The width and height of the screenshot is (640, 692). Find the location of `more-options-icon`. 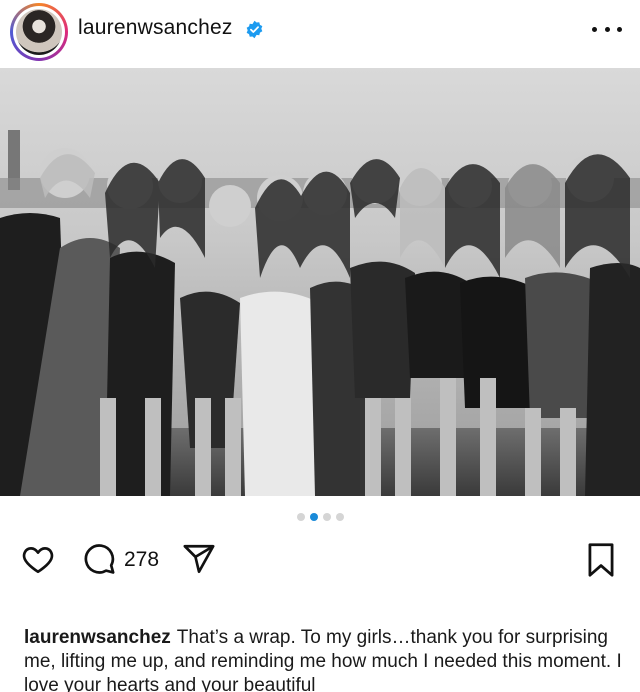

more-options-icon is located at coordinates (607, 29).